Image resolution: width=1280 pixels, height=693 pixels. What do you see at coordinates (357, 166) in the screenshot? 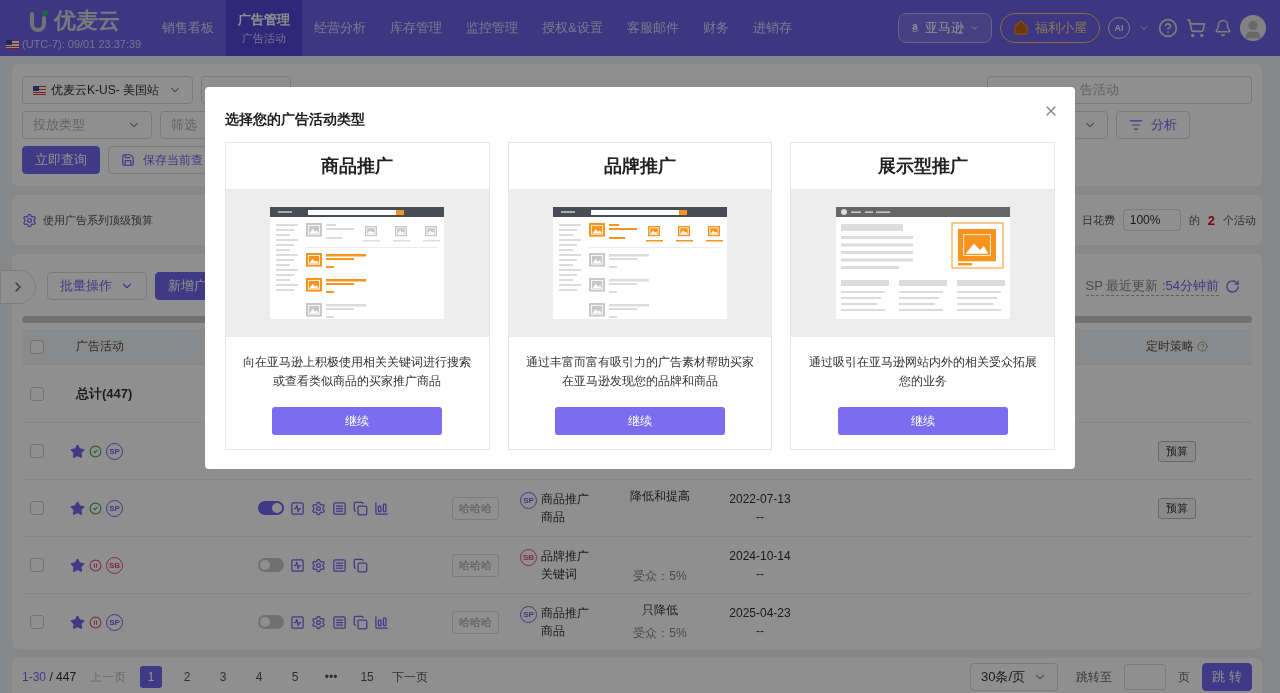
I see `card-title: 商品推广` at bounding box center [357, 166].